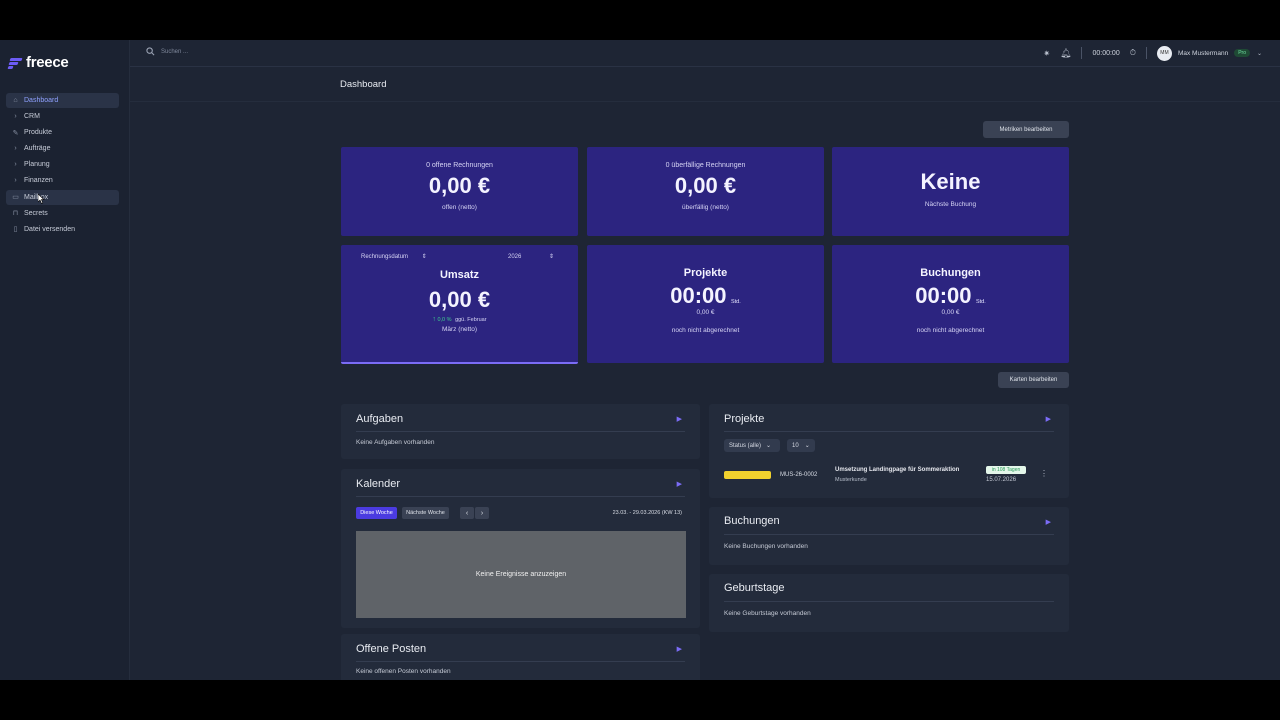  Describe the element at coordinates (424, 257) in the screenshot. I see `select-arrows-icon: ⇕` at that location.